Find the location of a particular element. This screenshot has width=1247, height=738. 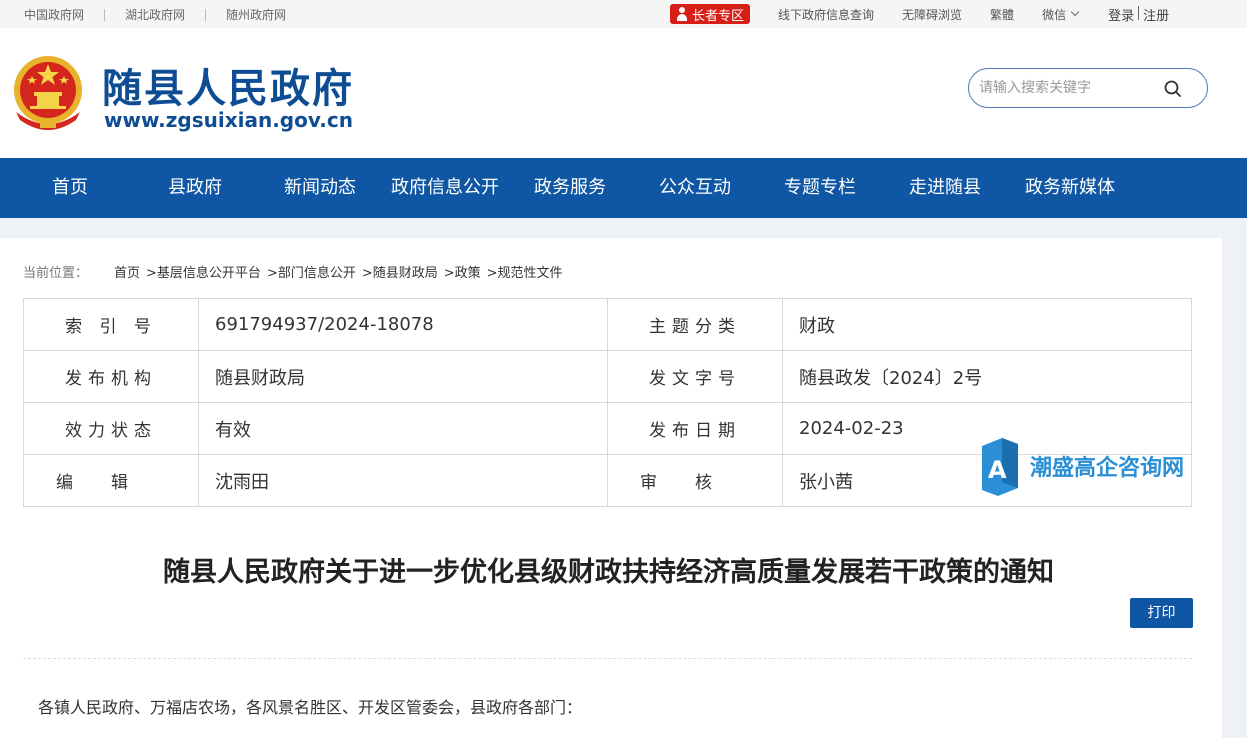

meta-value: 有效 is located at coordinates (403, 428).